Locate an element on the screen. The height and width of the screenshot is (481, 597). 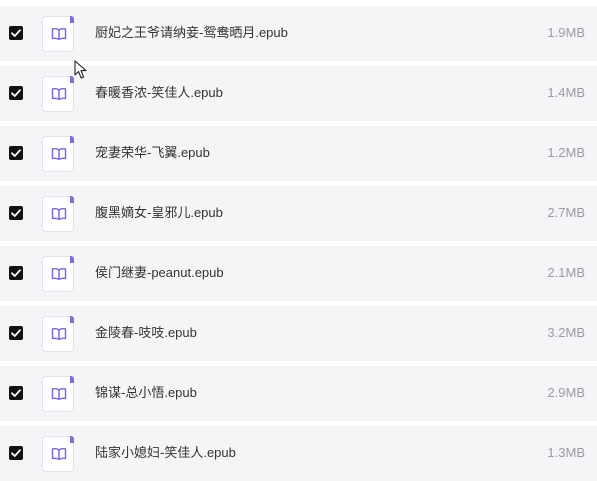
file-size: 3.2MB is located at coordinates (566, 332).